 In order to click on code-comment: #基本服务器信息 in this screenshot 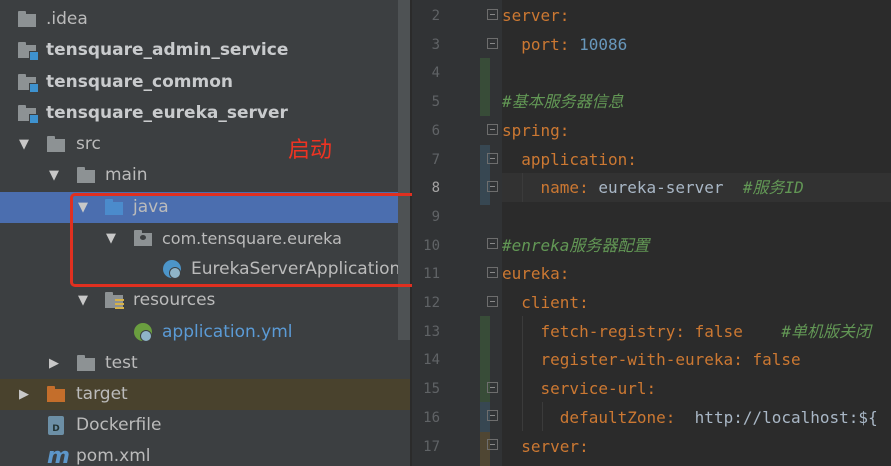, I will do `click(563, 102)`.